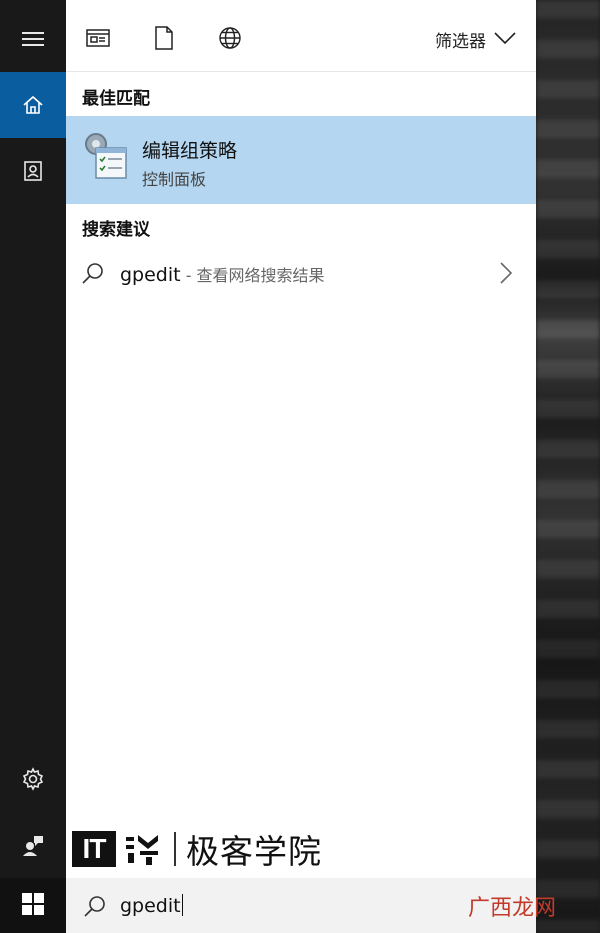 This screenshot has height=933, width=600. I want to click on feedback-button, so click(33, 845).